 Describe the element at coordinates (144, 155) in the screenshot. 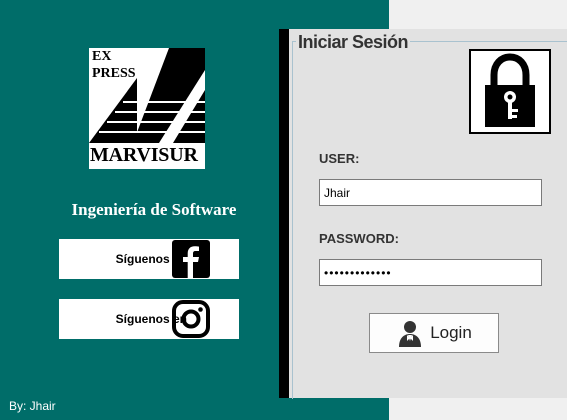

I see `logo-company-name: MARVISUR` at that location.